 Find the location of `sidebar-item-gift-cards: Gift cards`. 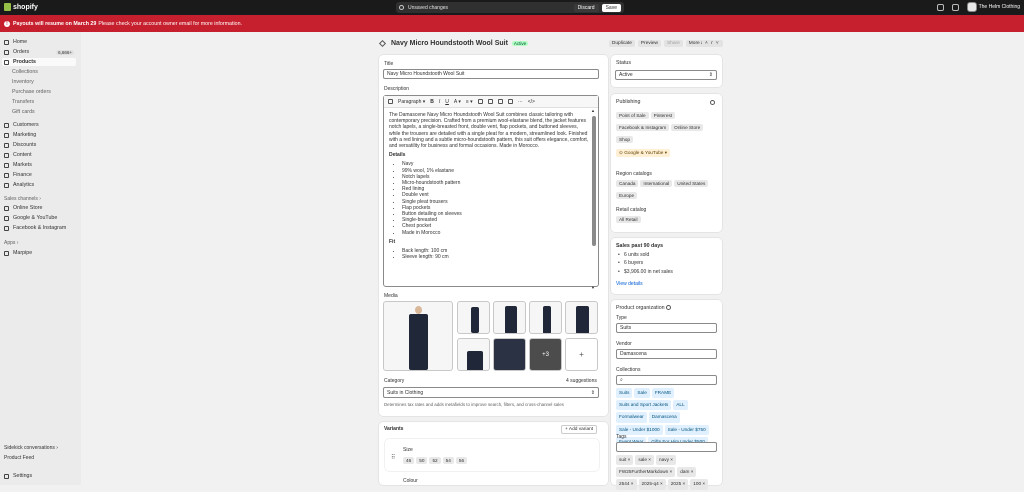

sidebar-item-gift-cards: Gift cards is located at coordinates (39, 112).